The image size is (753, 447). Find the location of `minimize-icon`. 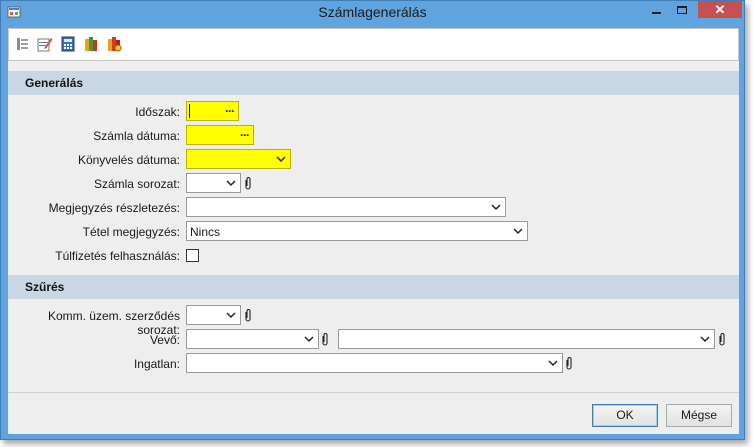

minimize-icon is located at coordinates (656, 12).